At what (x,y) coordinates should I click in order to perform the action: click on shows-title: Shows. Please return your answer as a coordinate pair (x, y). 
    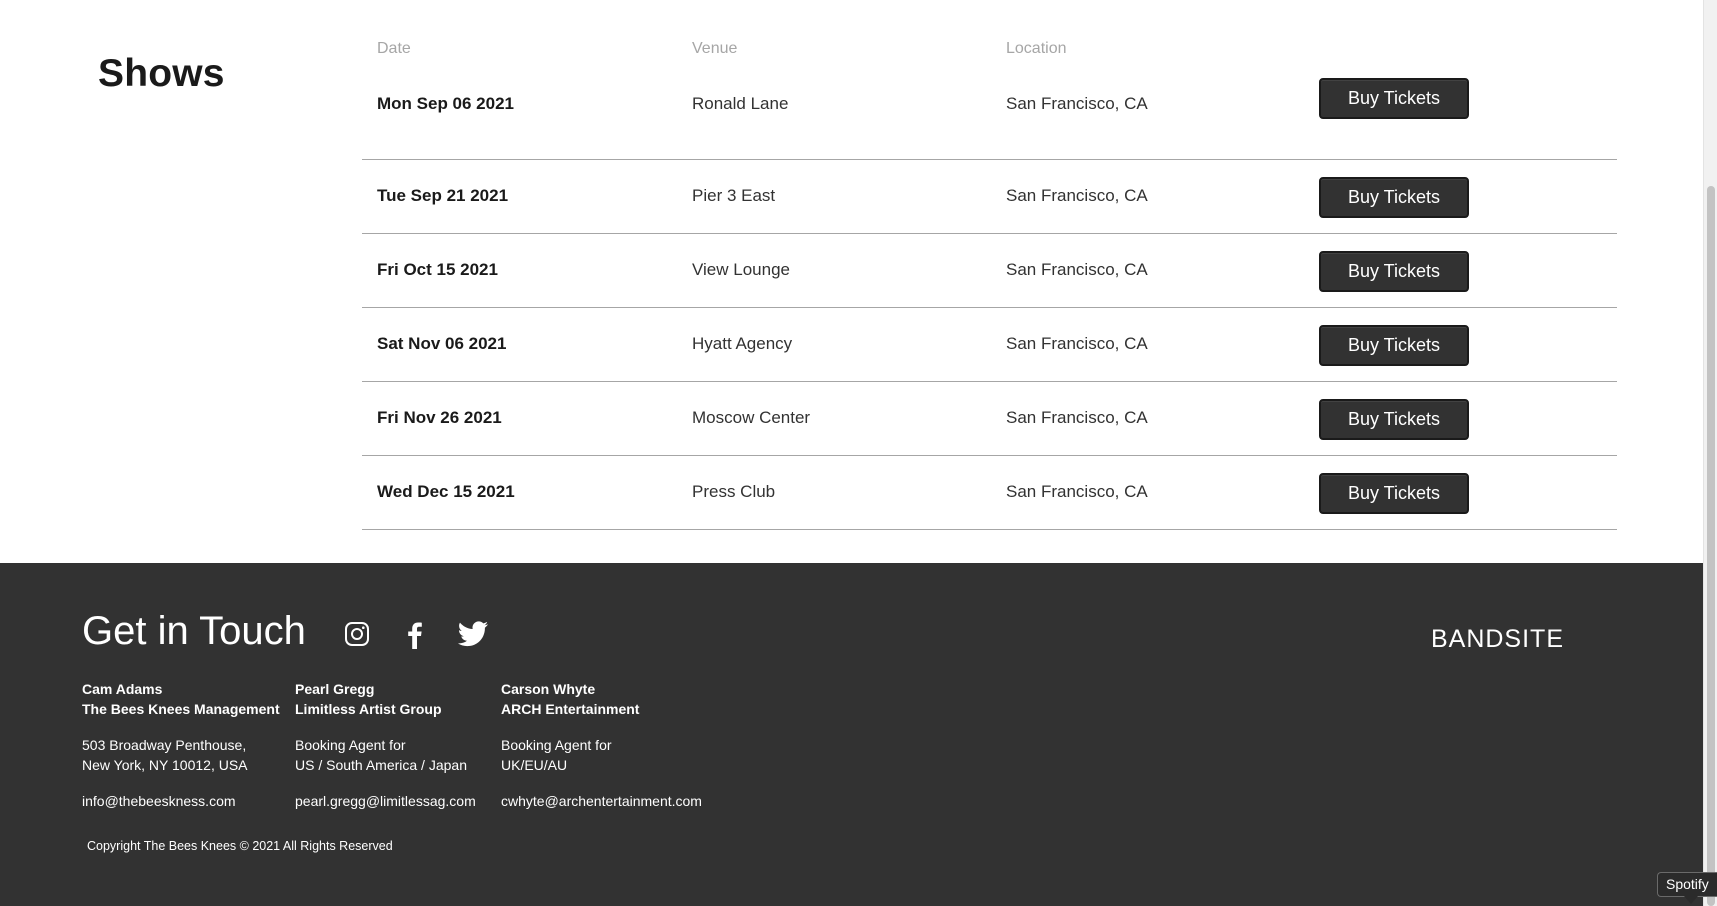
    Looking at the image, I should click on (161, 73).